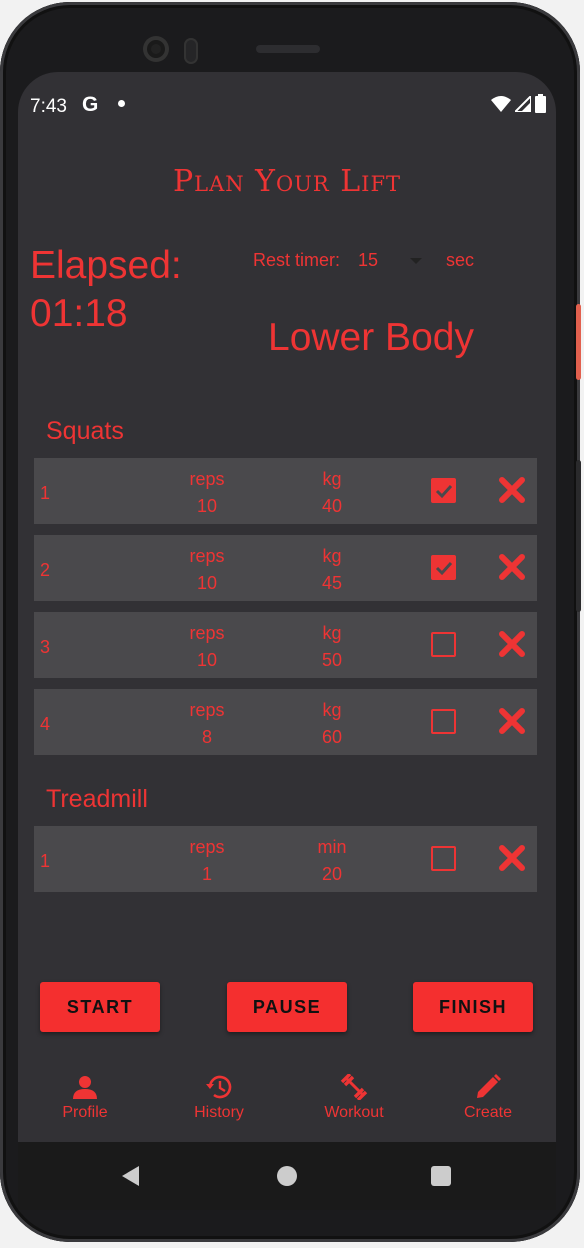  What do you see at coordinates (285, 645) in the screenshot?
I see `set-row: 3 reps 10 kg 50` at bounding box center [285, 645].